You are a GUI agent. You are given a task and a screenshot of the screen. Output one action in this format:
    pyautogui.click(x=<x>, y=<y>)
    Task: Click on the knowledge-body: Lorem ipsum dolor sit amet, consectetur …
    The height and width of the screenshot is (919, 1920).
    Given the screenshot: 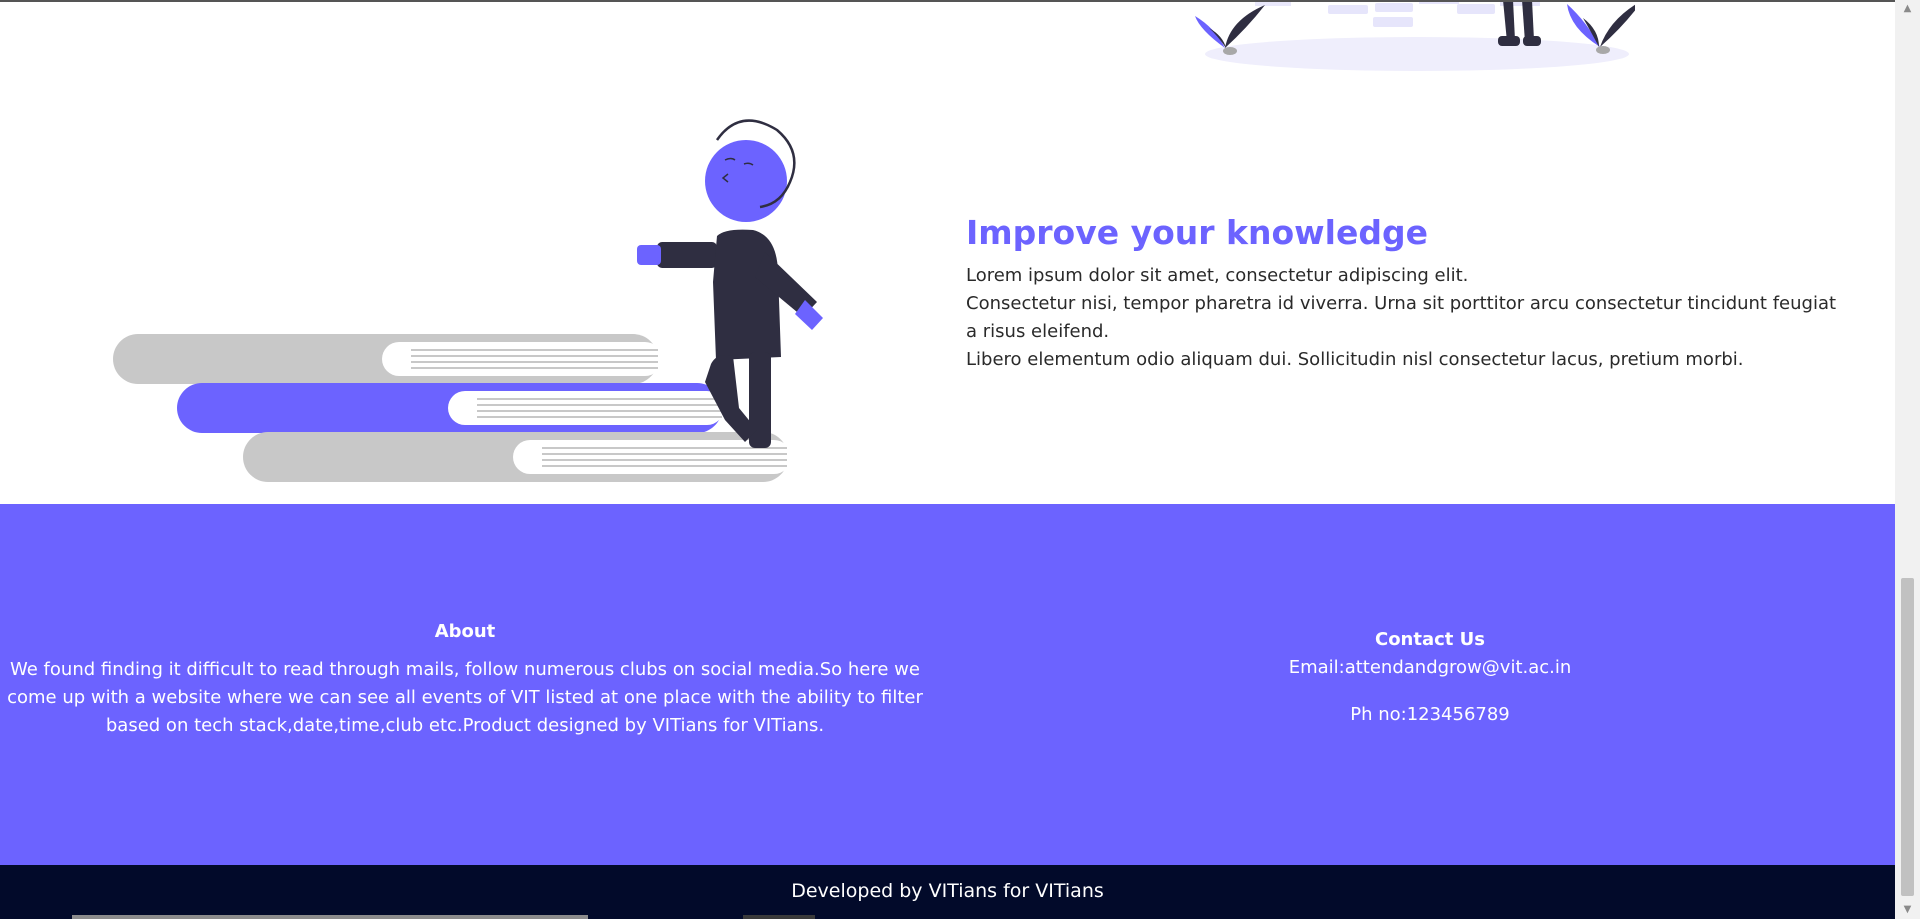 What is the action you would take?
    pyautogui.click(x=1406, y=318)
    